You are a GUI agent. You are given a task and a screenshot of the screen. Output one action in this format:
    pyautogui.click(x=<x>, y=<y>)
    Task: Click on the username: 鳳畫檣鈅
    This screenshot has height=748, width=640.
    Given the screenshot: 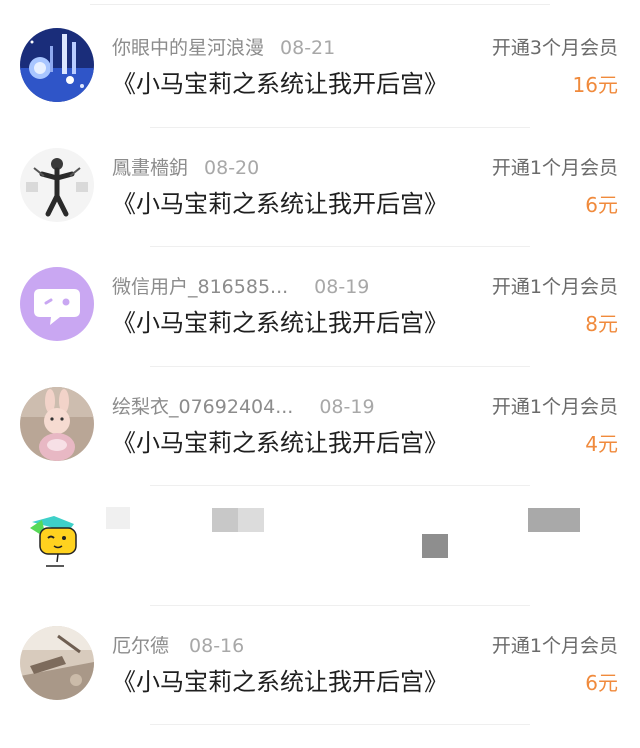 What is the action you would take?
    pyautogui.click(x=150, y=168)
    